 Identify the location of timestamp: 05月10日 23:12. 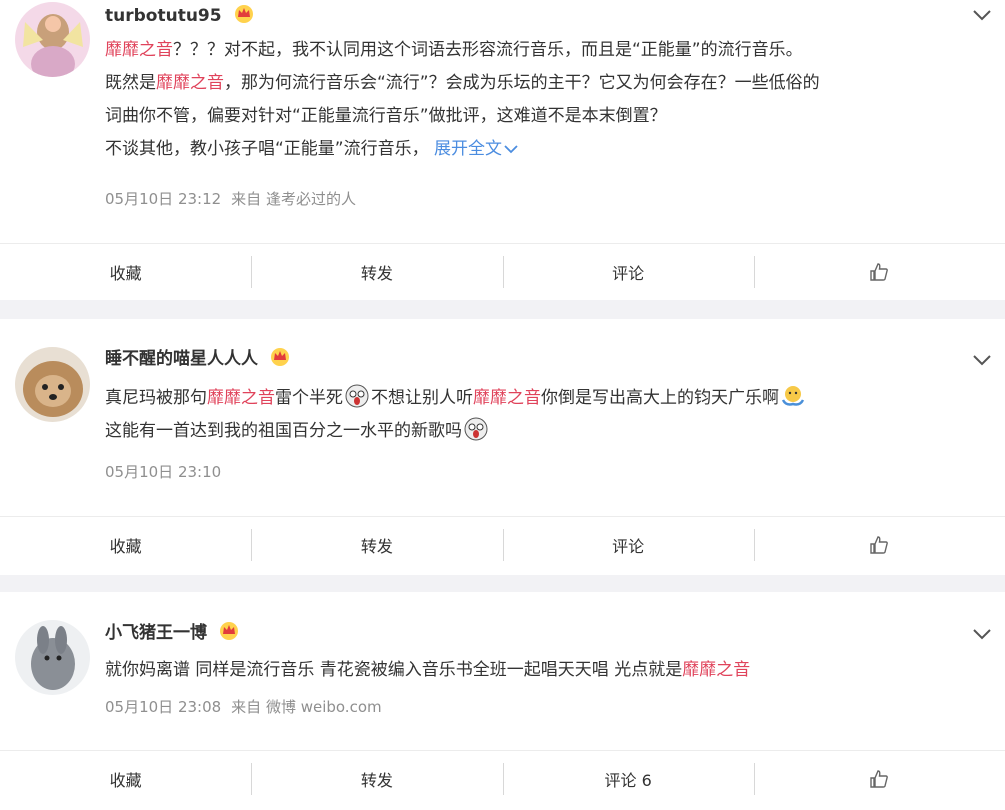
(163, 199).